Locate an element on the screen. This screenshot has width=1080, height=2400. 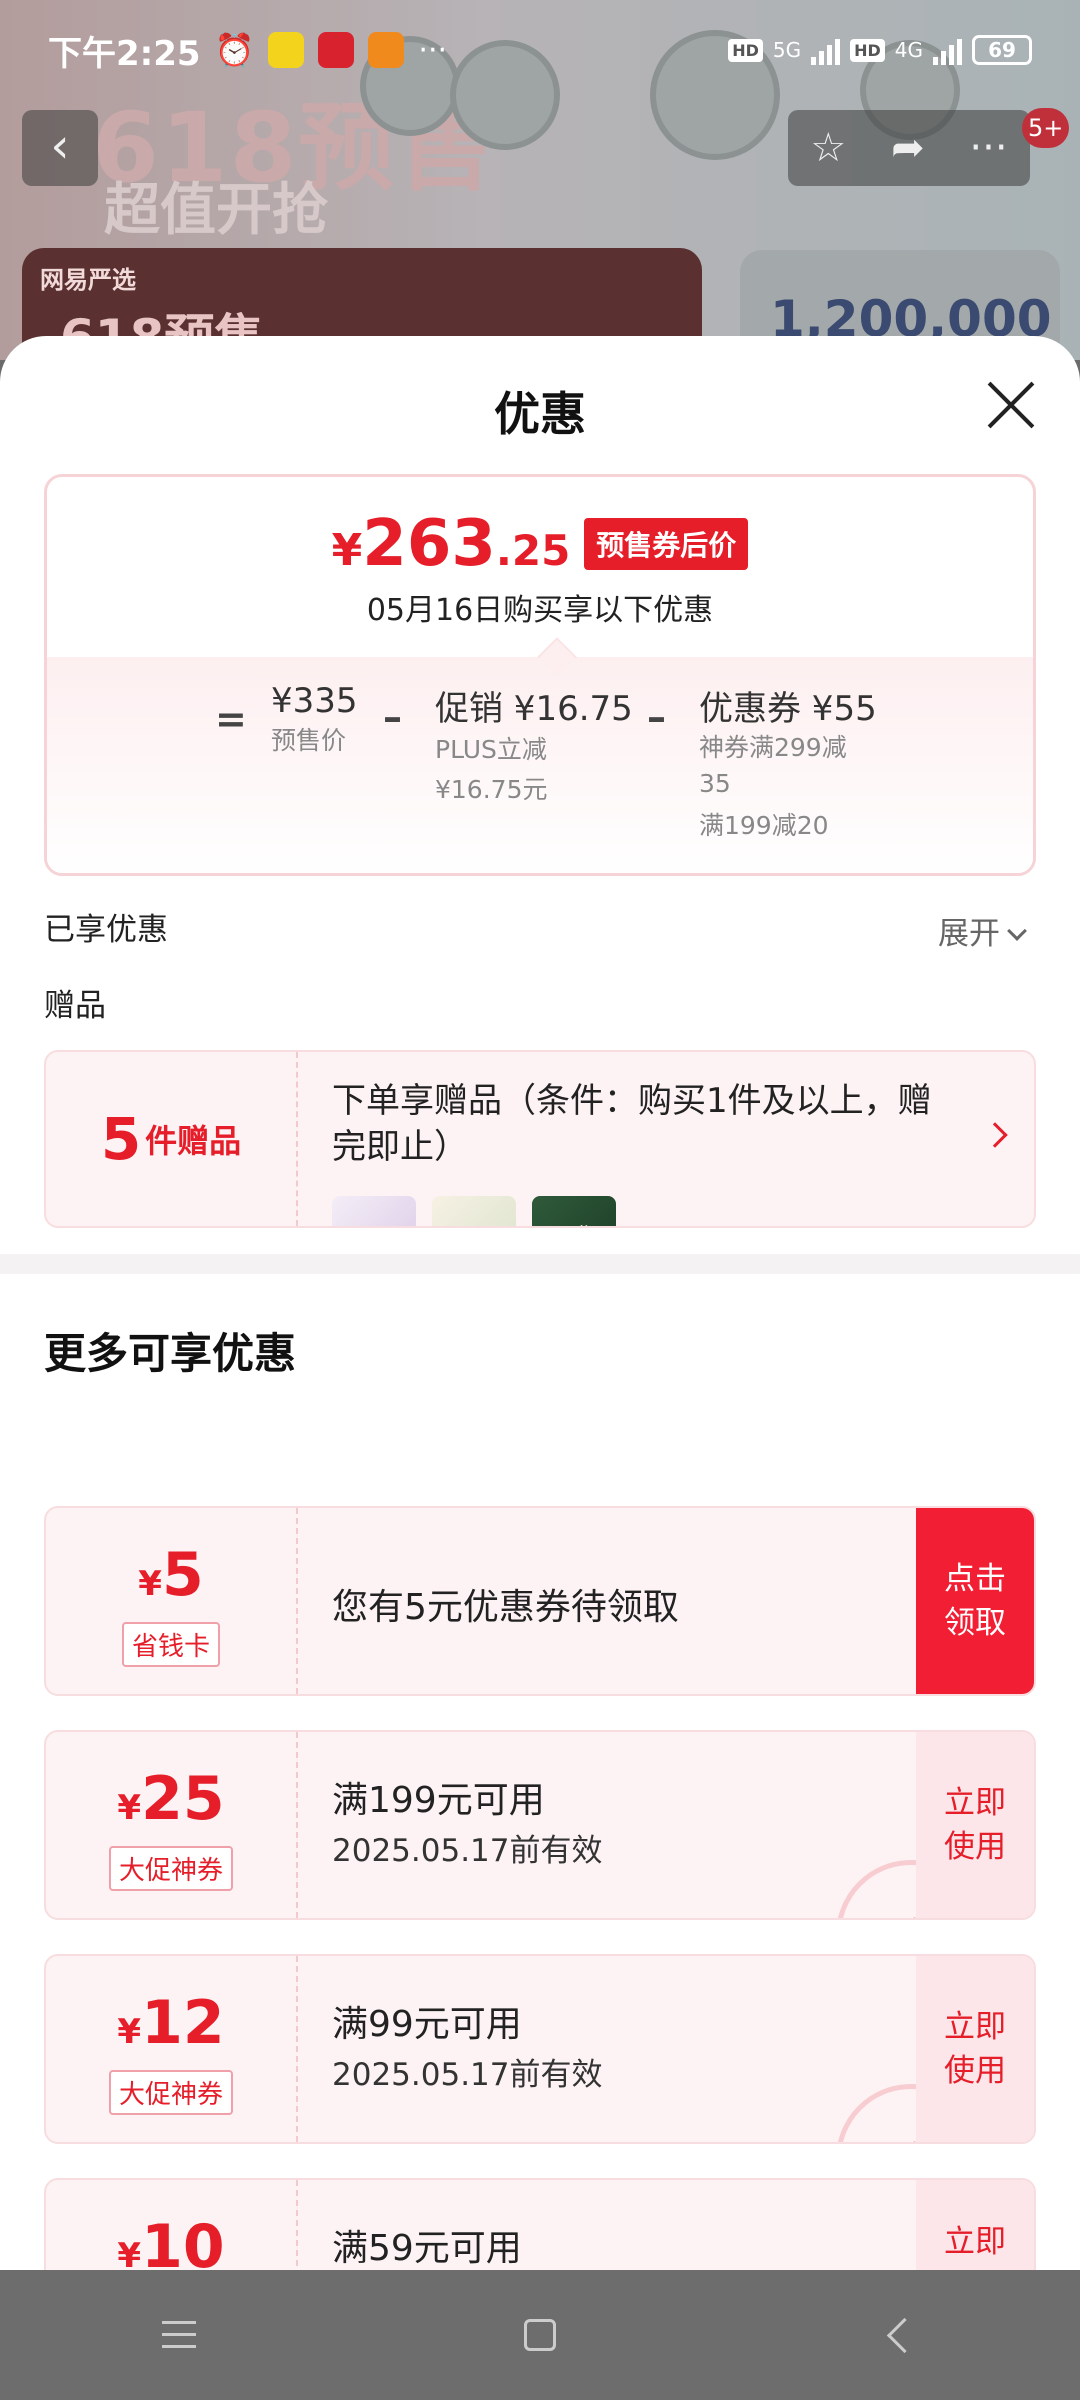
banner-brand: 网易严选 is located at coordinates (88, 280).